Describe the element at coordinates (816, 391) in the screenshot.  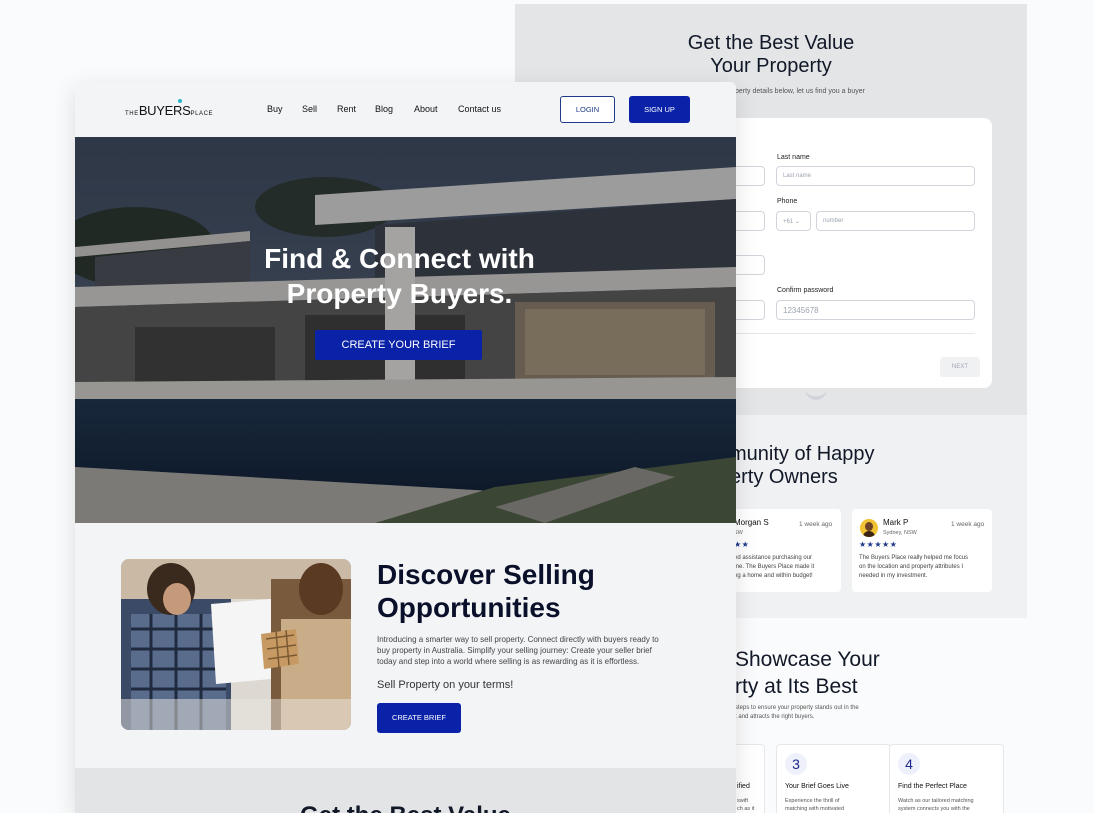
I see `swoosh-decoration` at that location.